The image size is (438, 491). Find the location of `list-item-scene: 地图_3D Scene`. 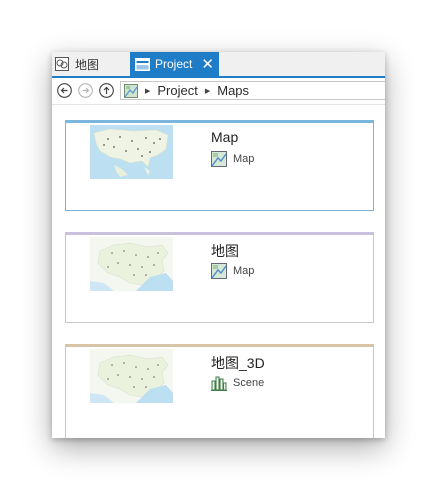

list-item-scene: 地图_3D Scene is located at coordinates (219, 391).